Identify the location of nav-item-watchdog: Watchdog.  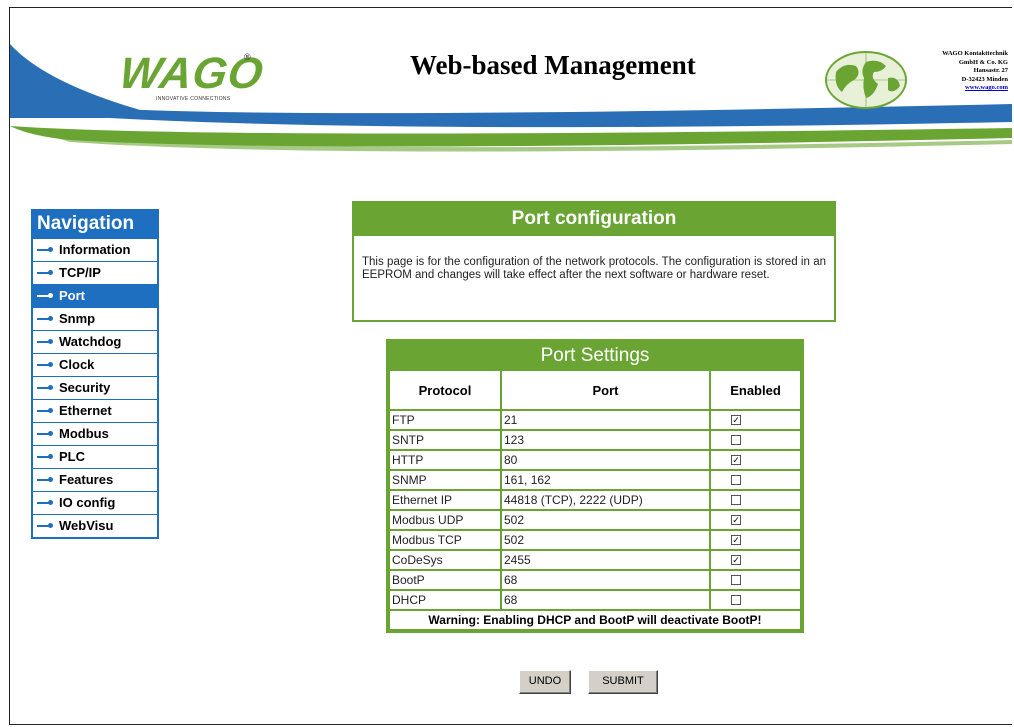
(95, 341).